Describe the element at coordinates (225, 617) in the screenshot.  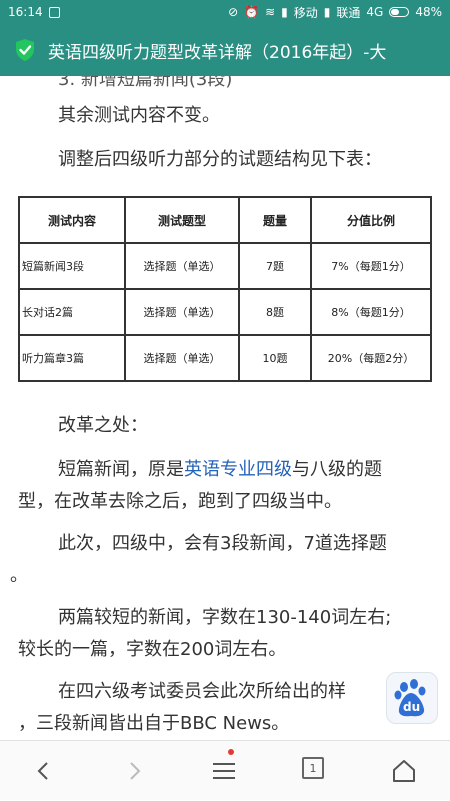
I see `paragraph-6-line-1: 两篇较短的新闻，字数在130-140词左右;` at that location.